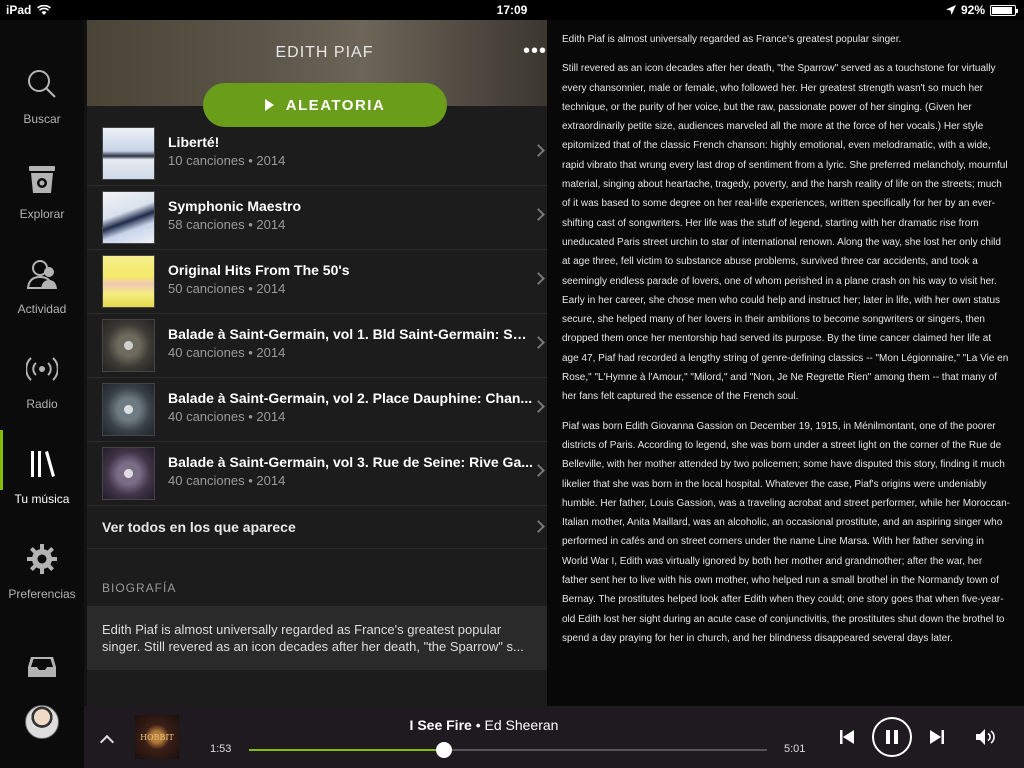  I want to click on sidebar-item-preferencias: Preferencias, so click(42, 558).